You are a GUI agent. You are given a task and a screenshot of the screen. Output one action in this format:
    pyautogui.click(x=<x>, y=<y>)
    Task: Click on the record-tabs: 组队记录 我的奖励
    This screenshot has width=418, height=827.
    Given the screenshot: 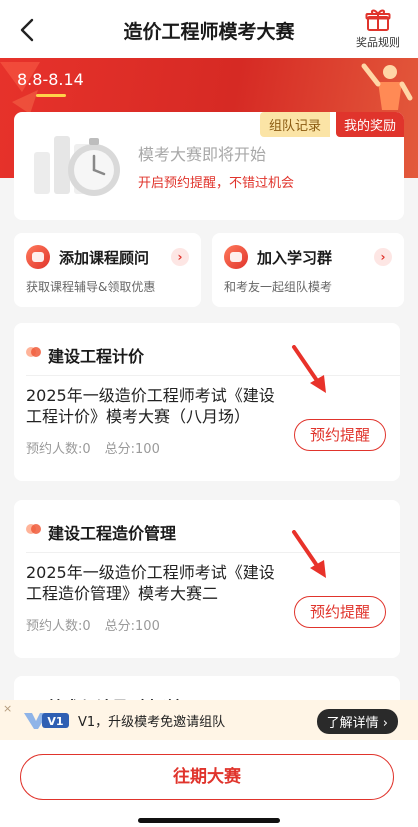 What is the action you would take?
    pyautogui.click(x=331, y=124)
    